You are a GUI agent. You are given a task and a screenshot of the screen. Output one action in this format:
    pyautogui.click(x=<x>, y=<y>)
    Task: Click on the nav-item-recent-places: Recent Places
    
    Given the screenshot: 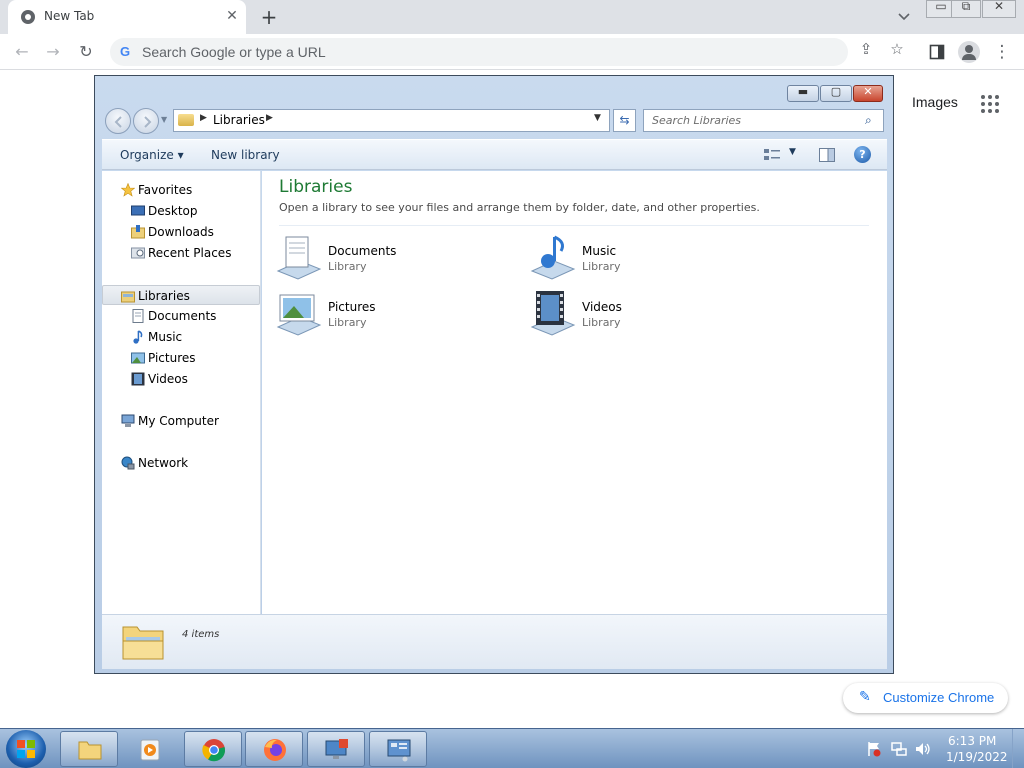 What is the action you would take?
    pyautogui.click(x=181, y=253)
    